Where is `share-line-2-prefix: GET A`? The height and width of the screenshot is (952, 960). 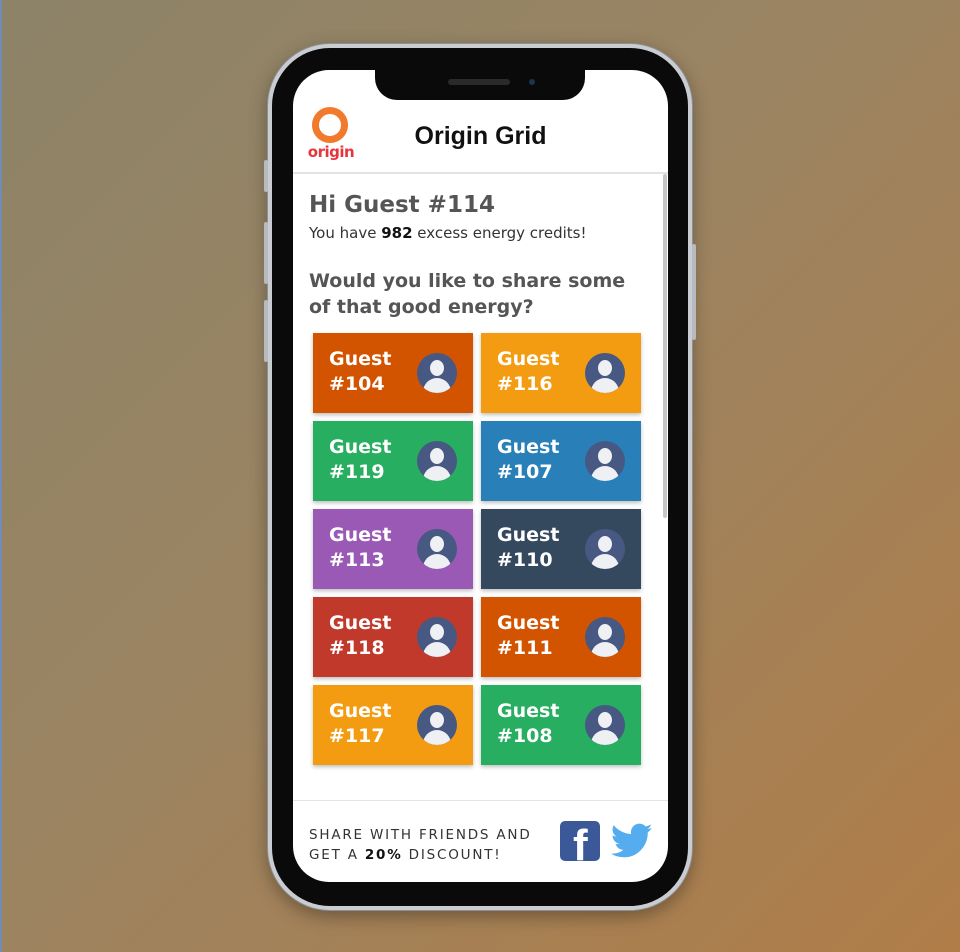
share-line-2-prefix: GET A is located at coordinates (337, 855).